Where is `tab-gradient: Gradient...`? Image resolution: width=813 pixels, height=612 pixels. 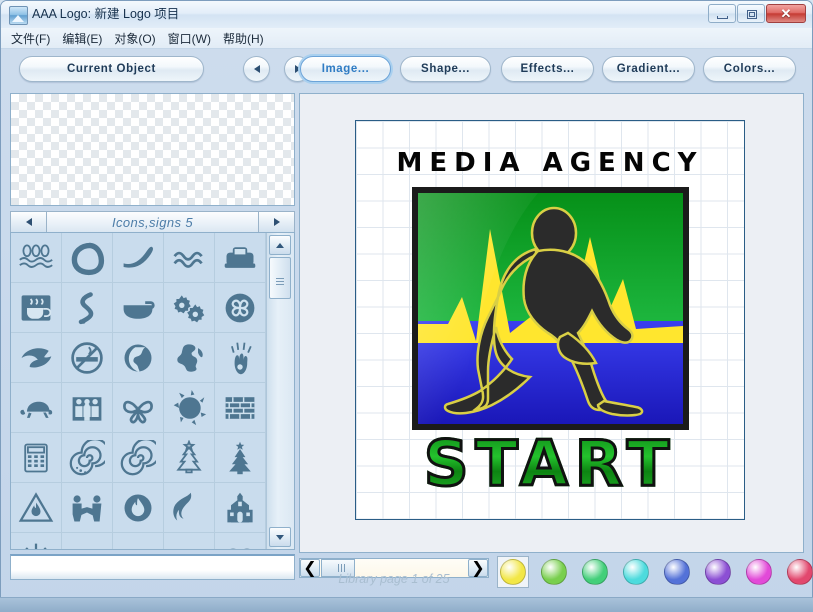
tab-gradient: Gradient... is located at coordinates (648, 69).